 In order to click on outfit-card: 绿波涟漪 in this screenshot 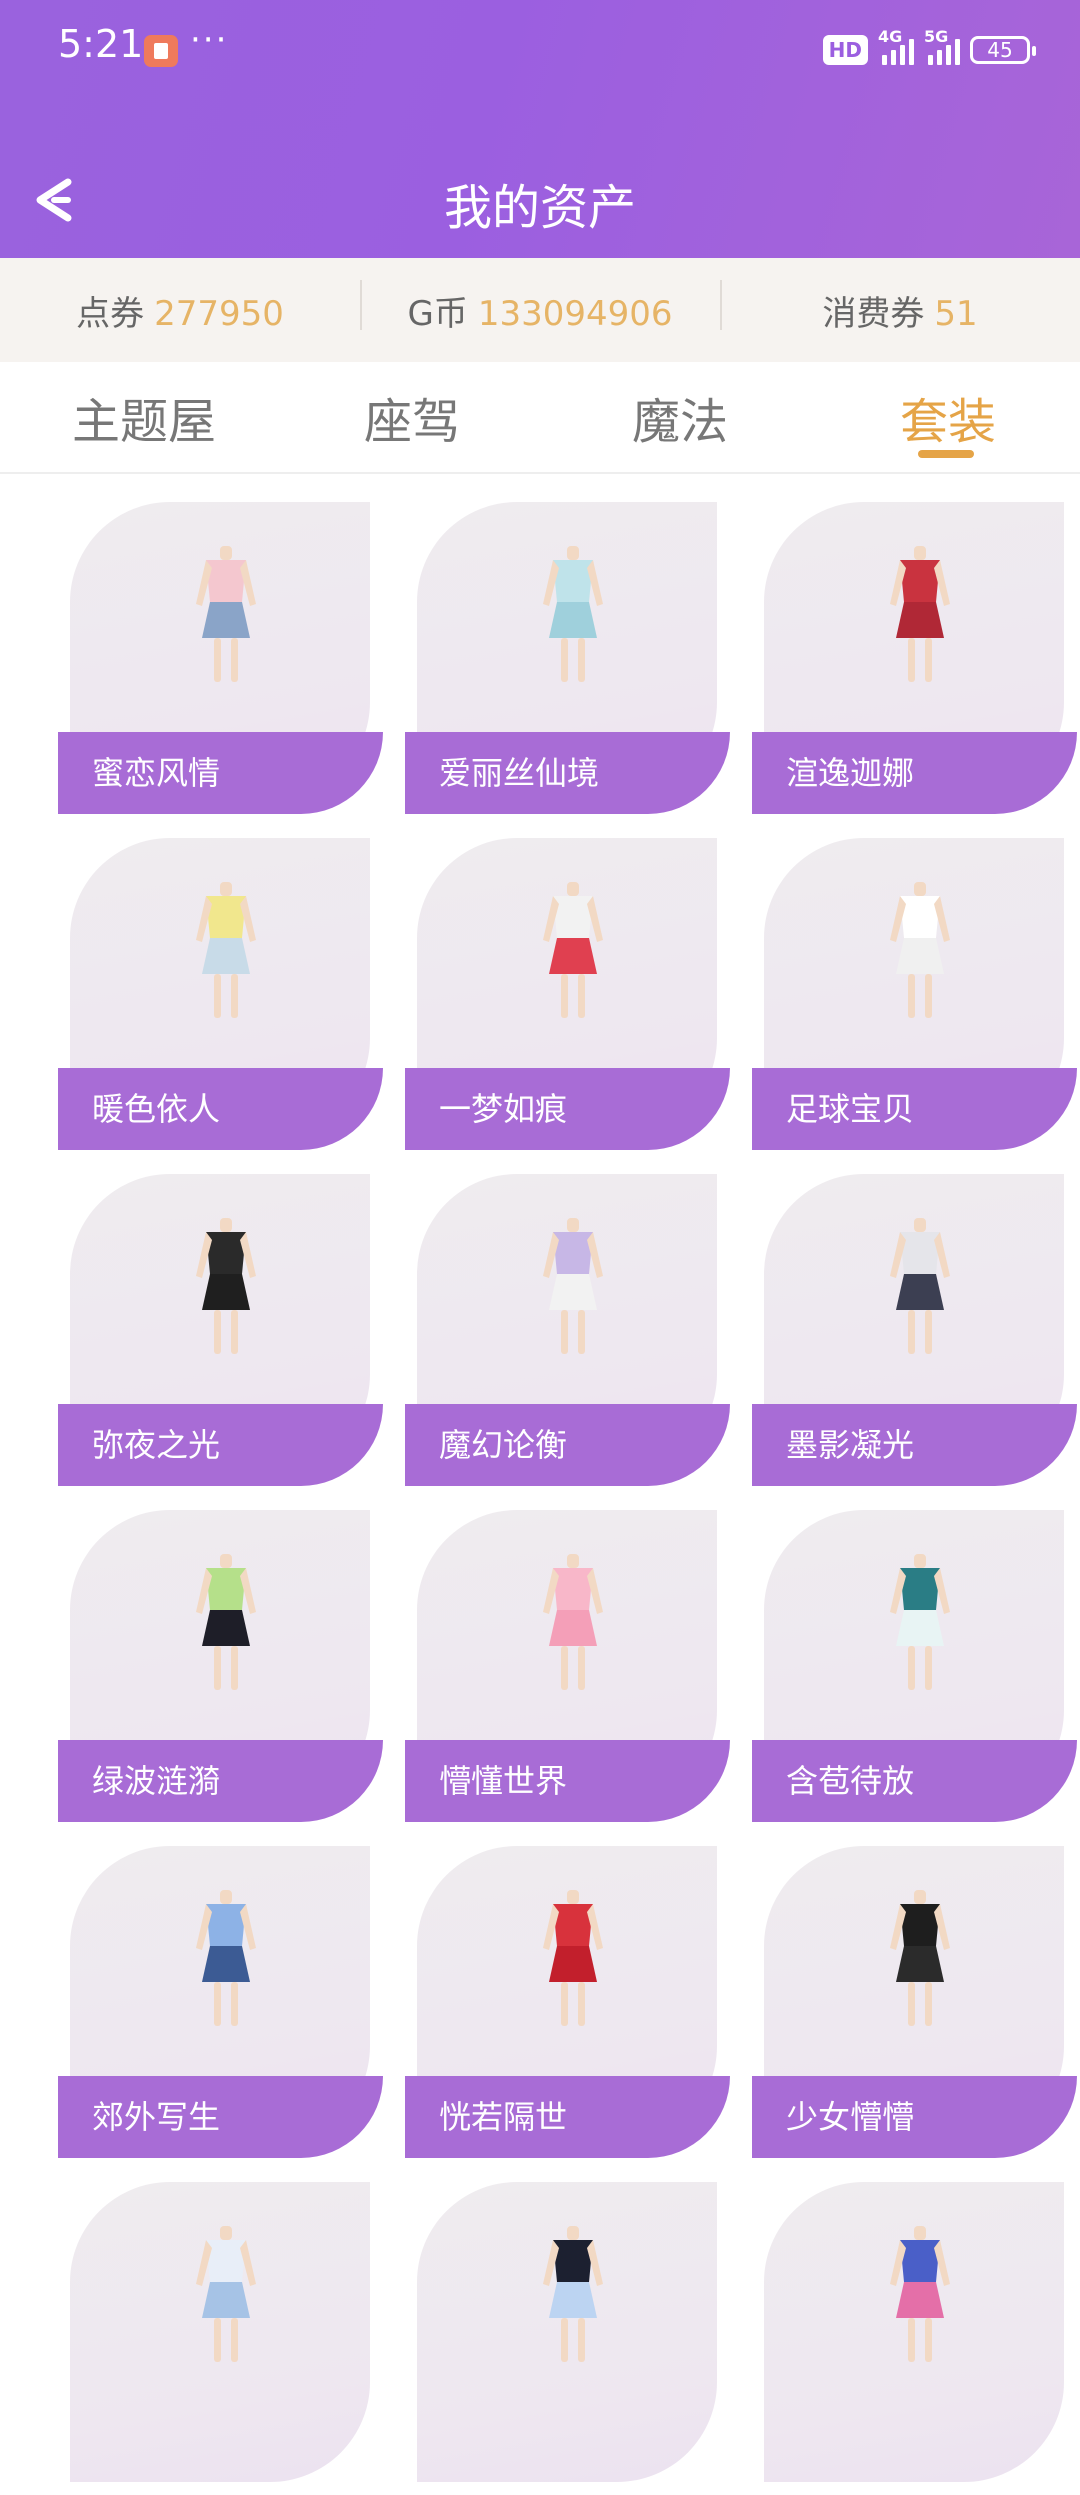, I will do `click(220, 1665)`.